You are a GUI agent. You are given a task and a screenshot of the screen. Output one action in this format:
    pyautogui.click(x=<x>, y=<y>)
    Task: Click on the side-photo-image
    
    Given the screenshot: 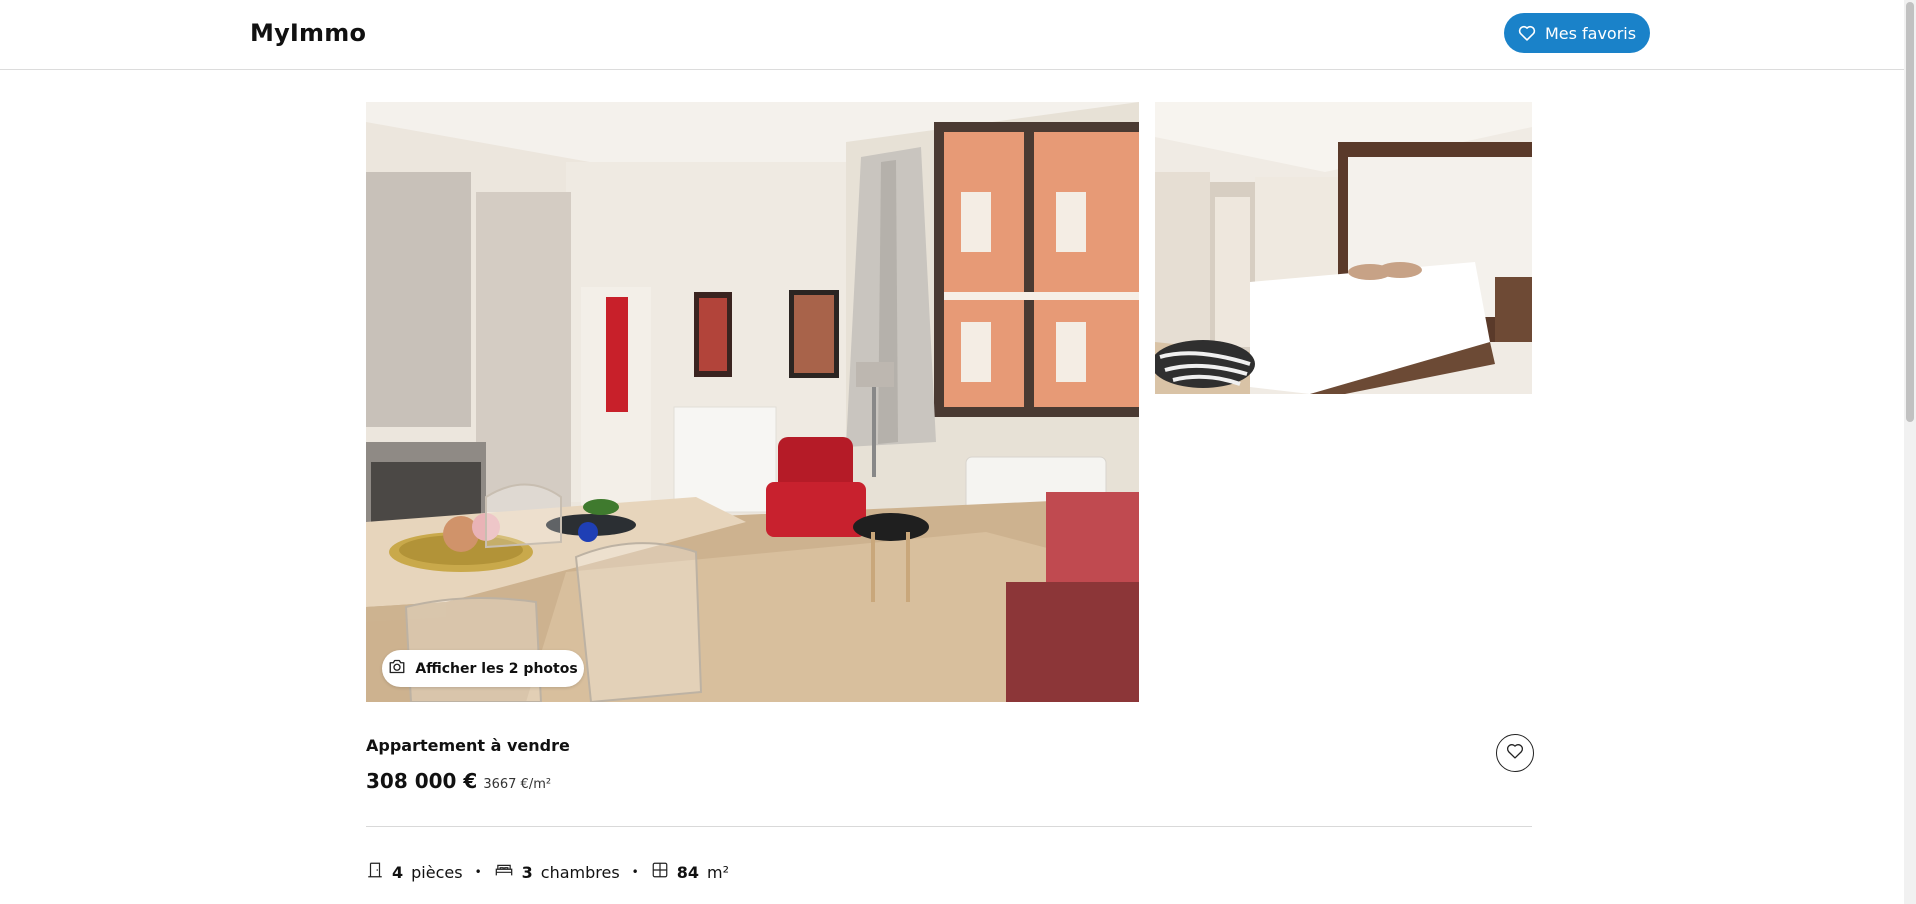 What is the action you would take?
    pyautogui.click(x=1343, y=248)
    